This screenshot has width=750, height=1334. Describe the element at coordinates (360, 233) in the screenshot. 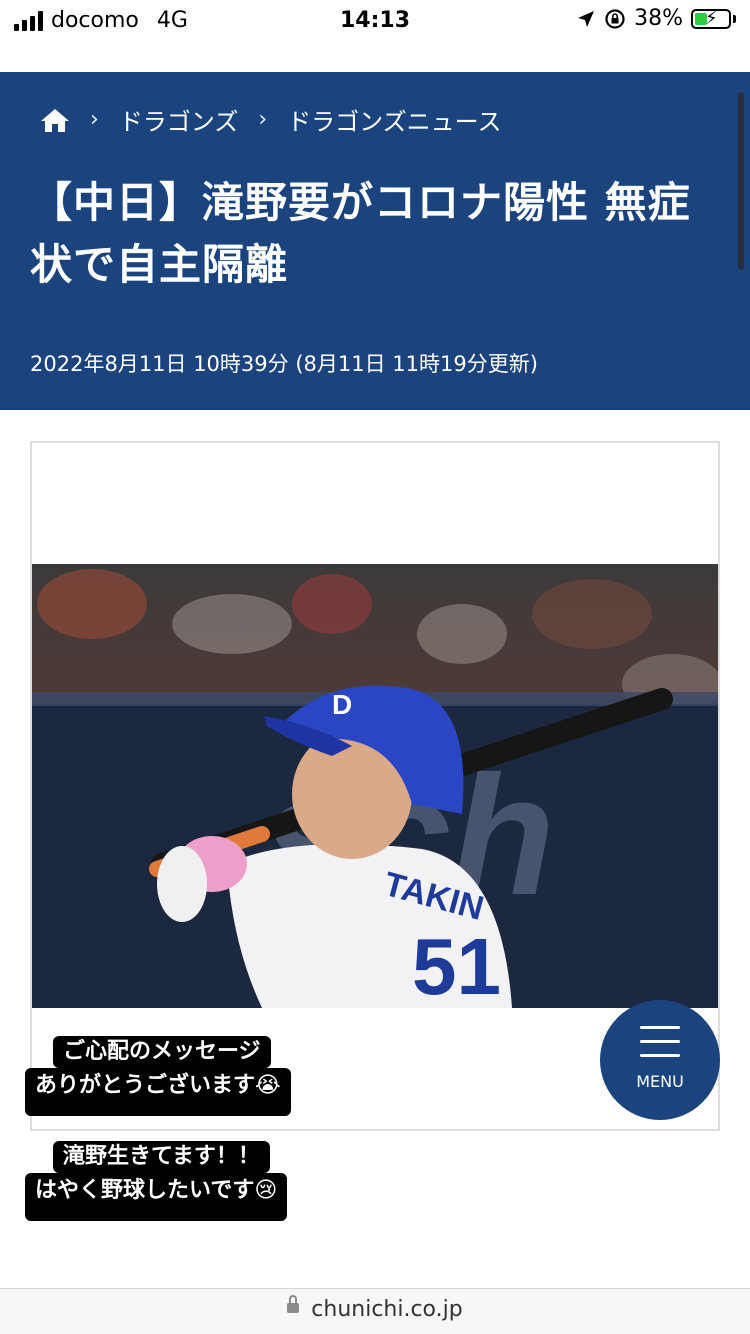

I see `article-title: 【中日】滝野要がコロナ陽性 無症状で自主隔離` at that location.